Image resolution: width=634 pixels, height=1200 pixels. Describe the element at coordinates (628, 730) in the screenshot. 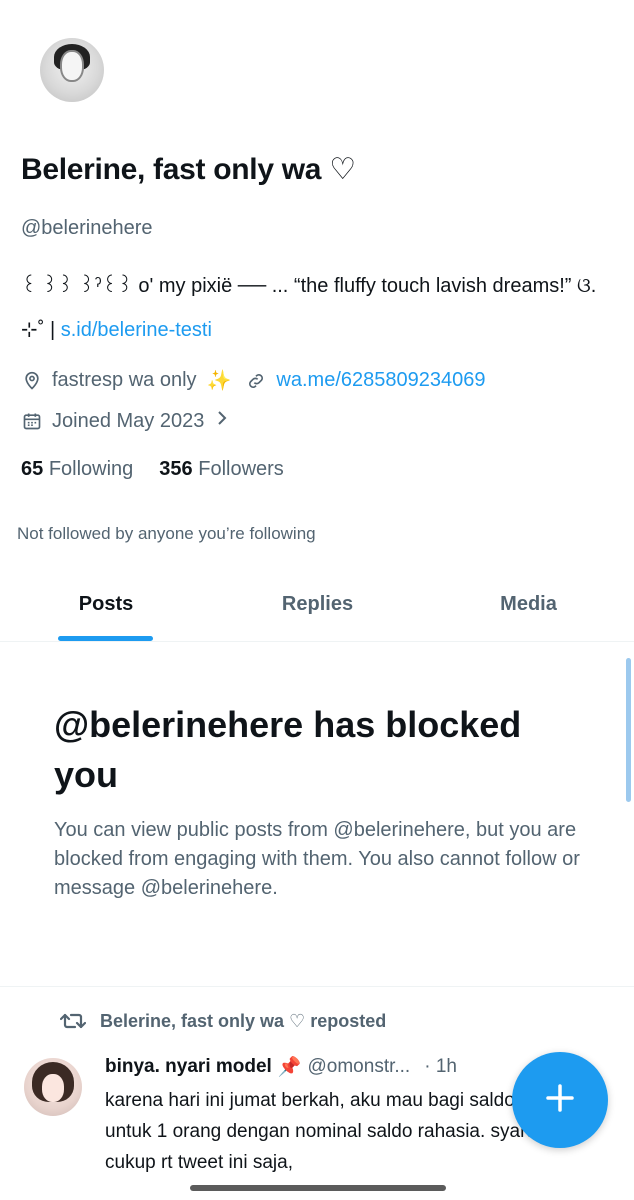

I see `scrollbar` at that location.